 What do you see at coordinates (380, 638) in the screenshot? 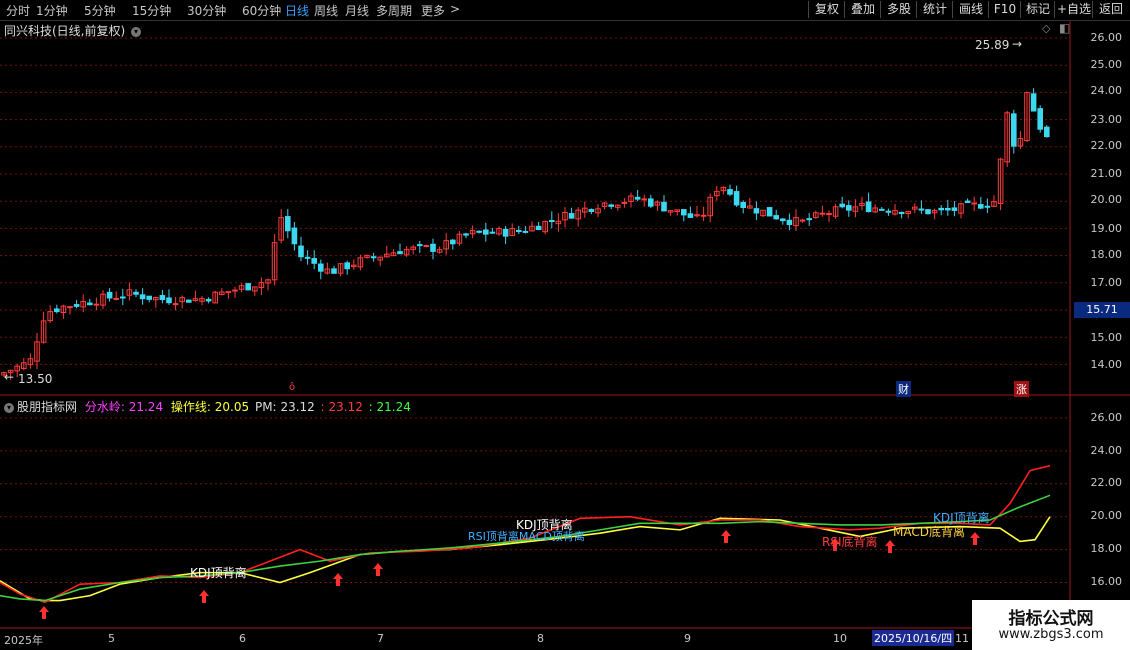
I see `date-tick: 7` at bounding box center [380, 638].